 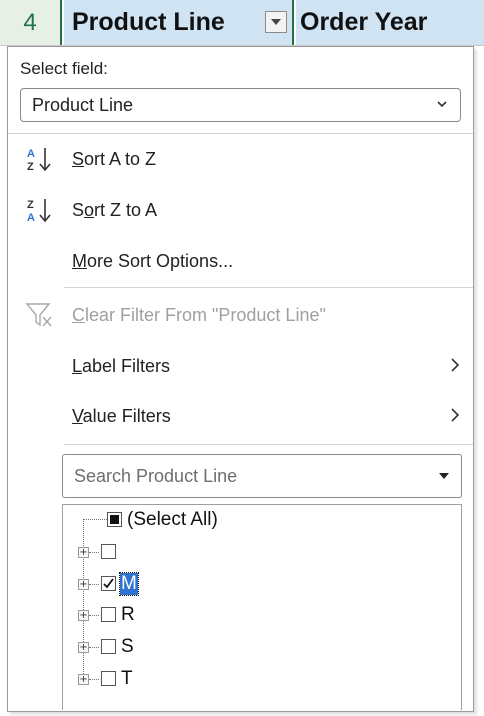 I want to click on list-item-label: (Select All), so click(x=172, y=519).